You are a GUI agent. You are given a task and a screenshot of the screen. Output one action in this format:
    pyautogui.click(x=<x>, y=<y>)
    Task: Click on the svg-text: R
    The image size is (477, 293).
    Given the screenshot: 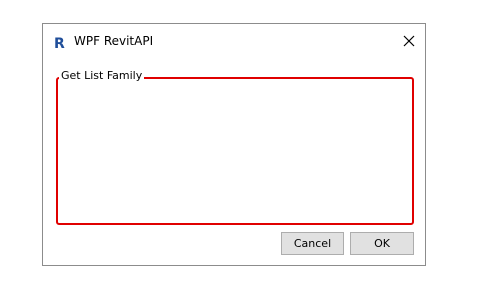 What is the action you would take?
    pyautogui.click(x=59, y=43)
    